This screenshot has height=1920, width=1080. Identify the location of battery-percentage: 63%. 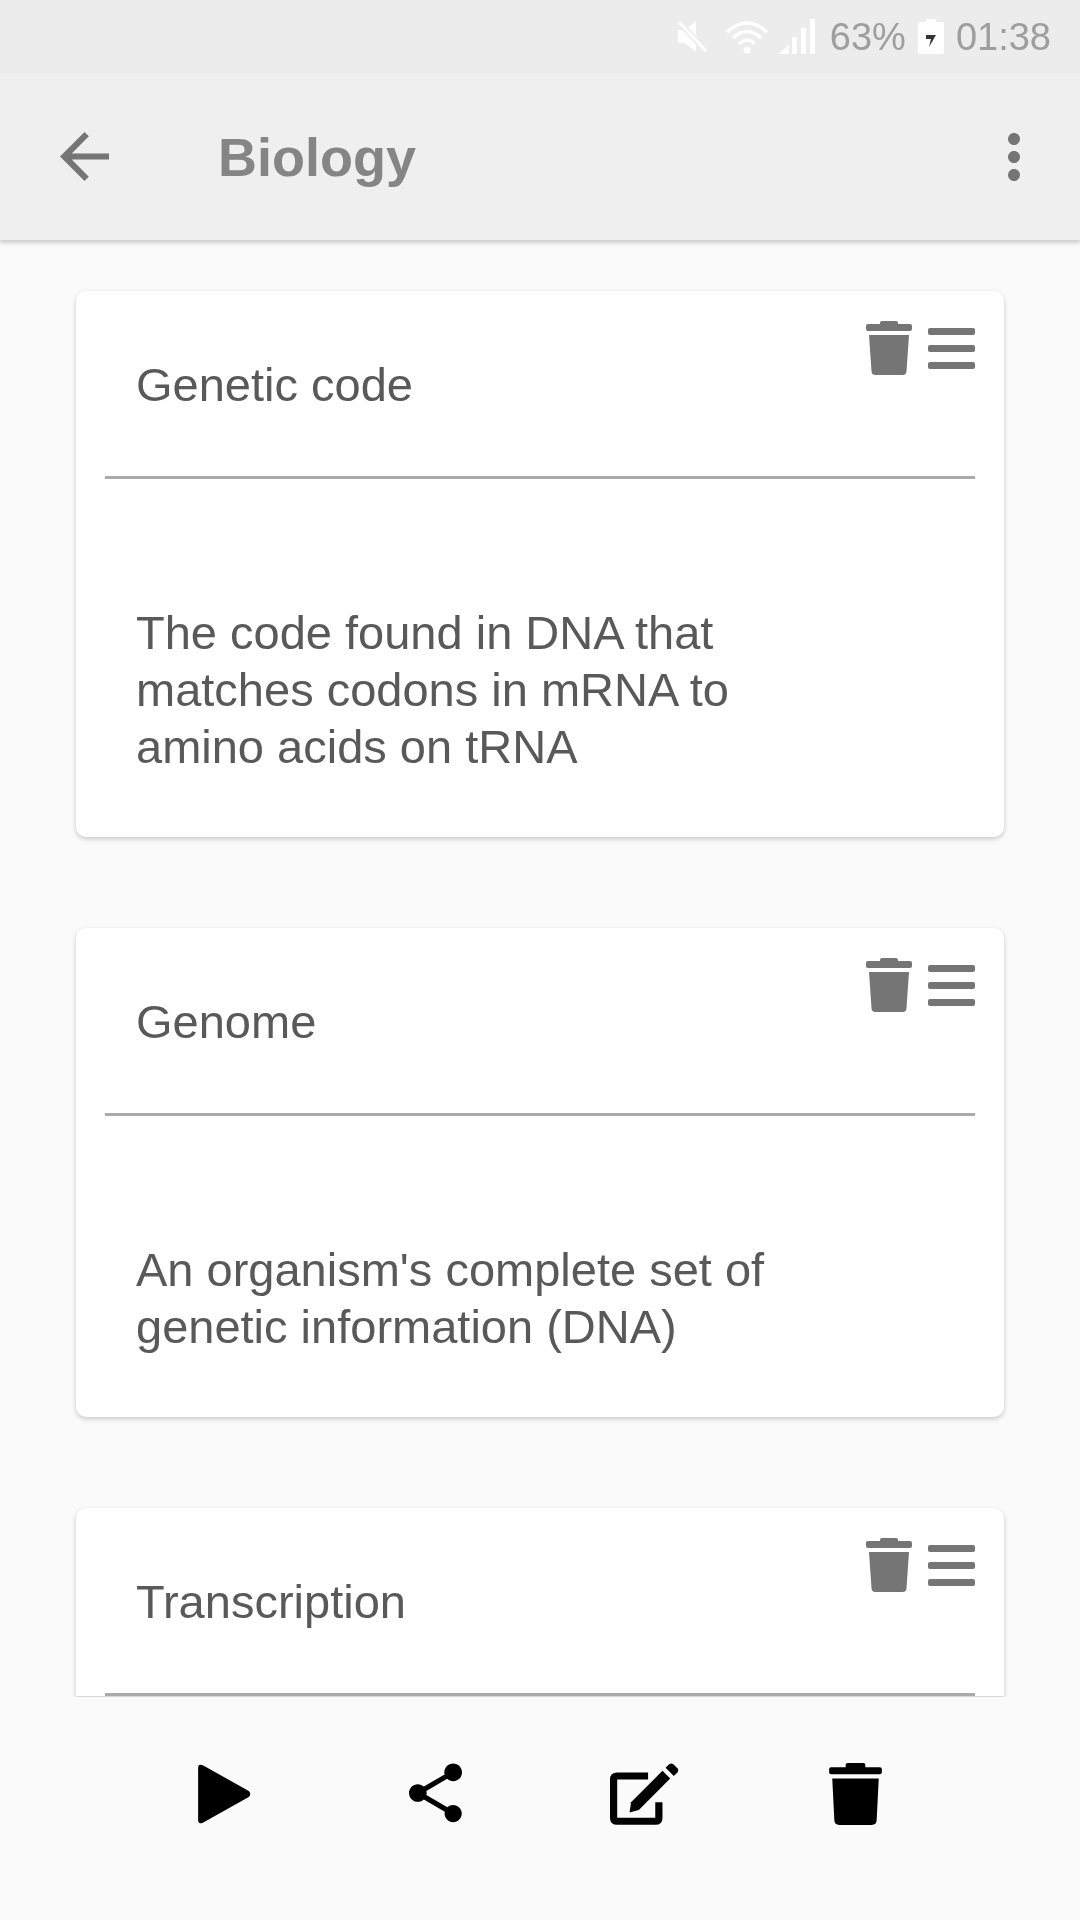
(867, 36).